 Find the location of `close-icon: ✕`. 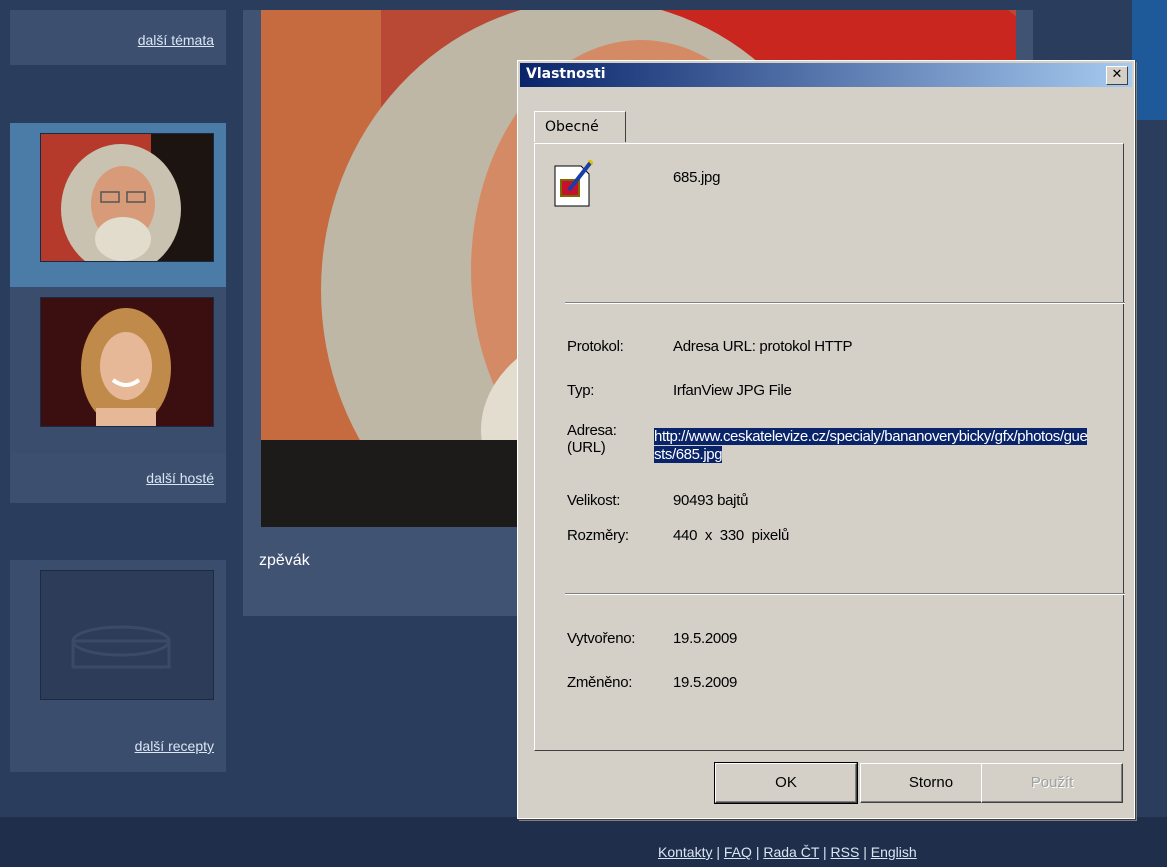

close-icon: ✕ is located at coordinates (1117, 74).